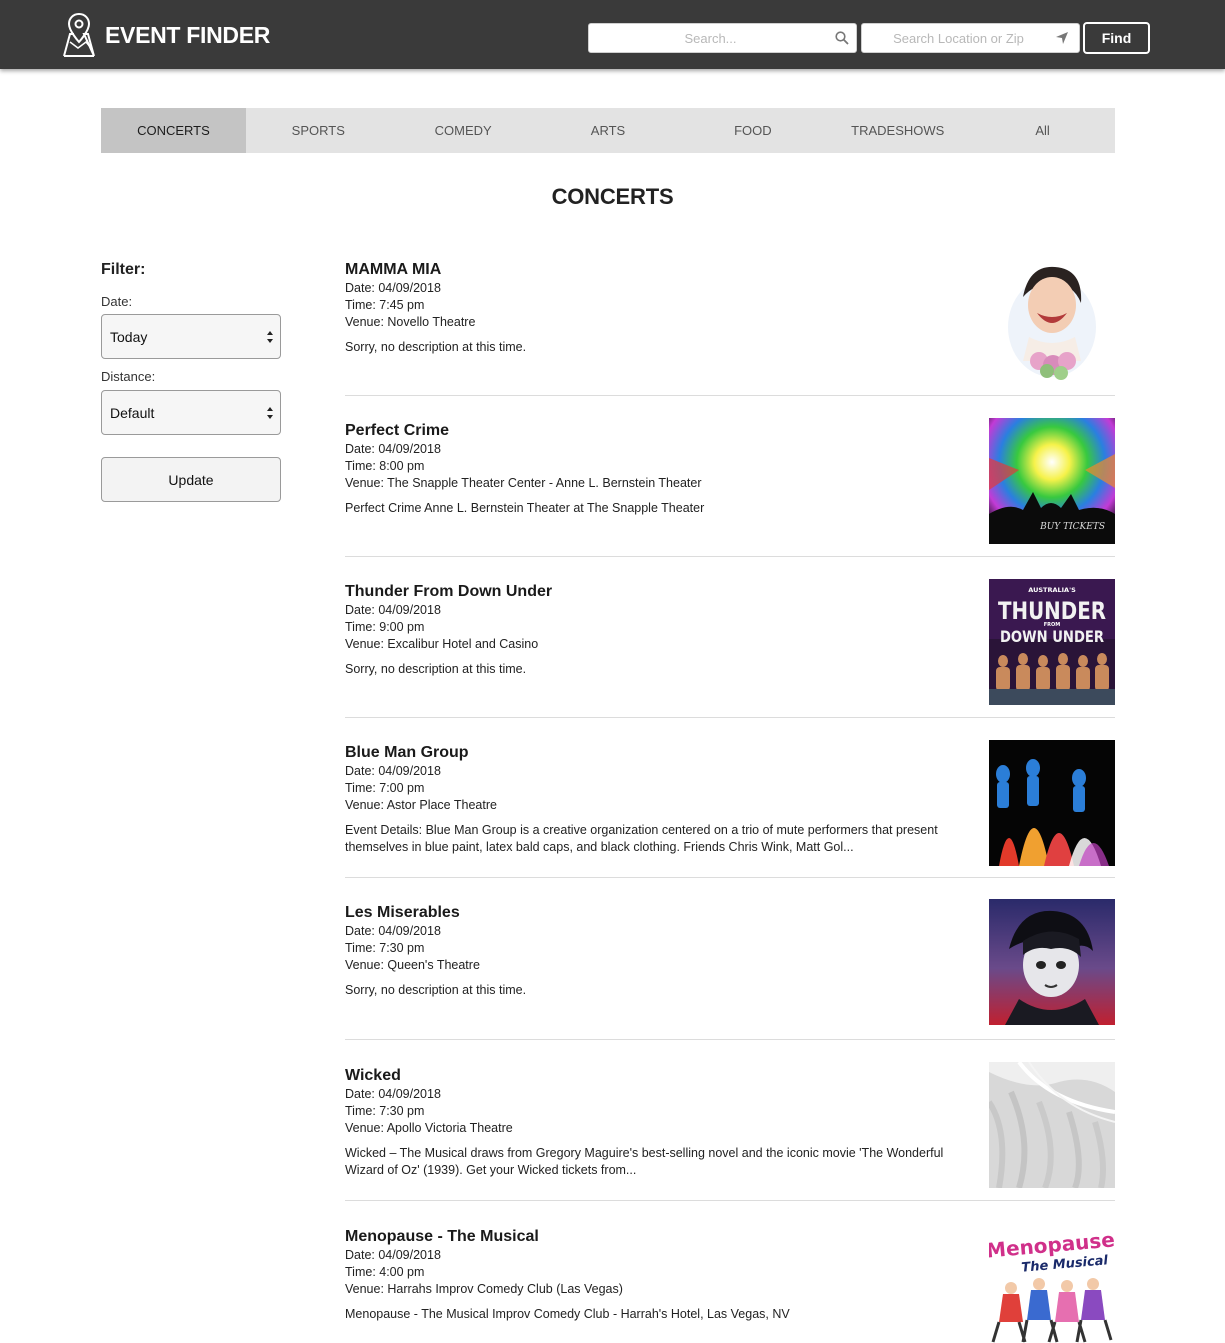  What do you see at coordinates (1052, 611) in the screenshot?
I see `thunder-main-text: THUNDER` at bounding box center [1052, 611].